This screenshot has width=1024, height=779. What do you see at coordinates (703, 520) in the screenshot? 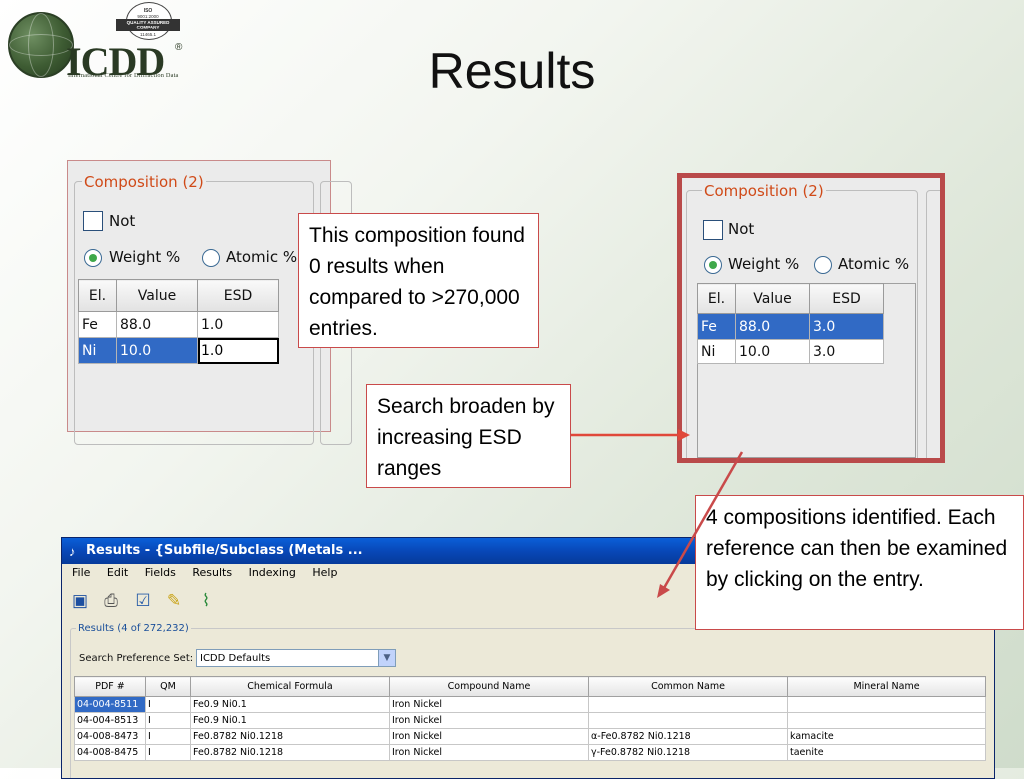
I see `arrow-identified` at bounding box center [703, 520].